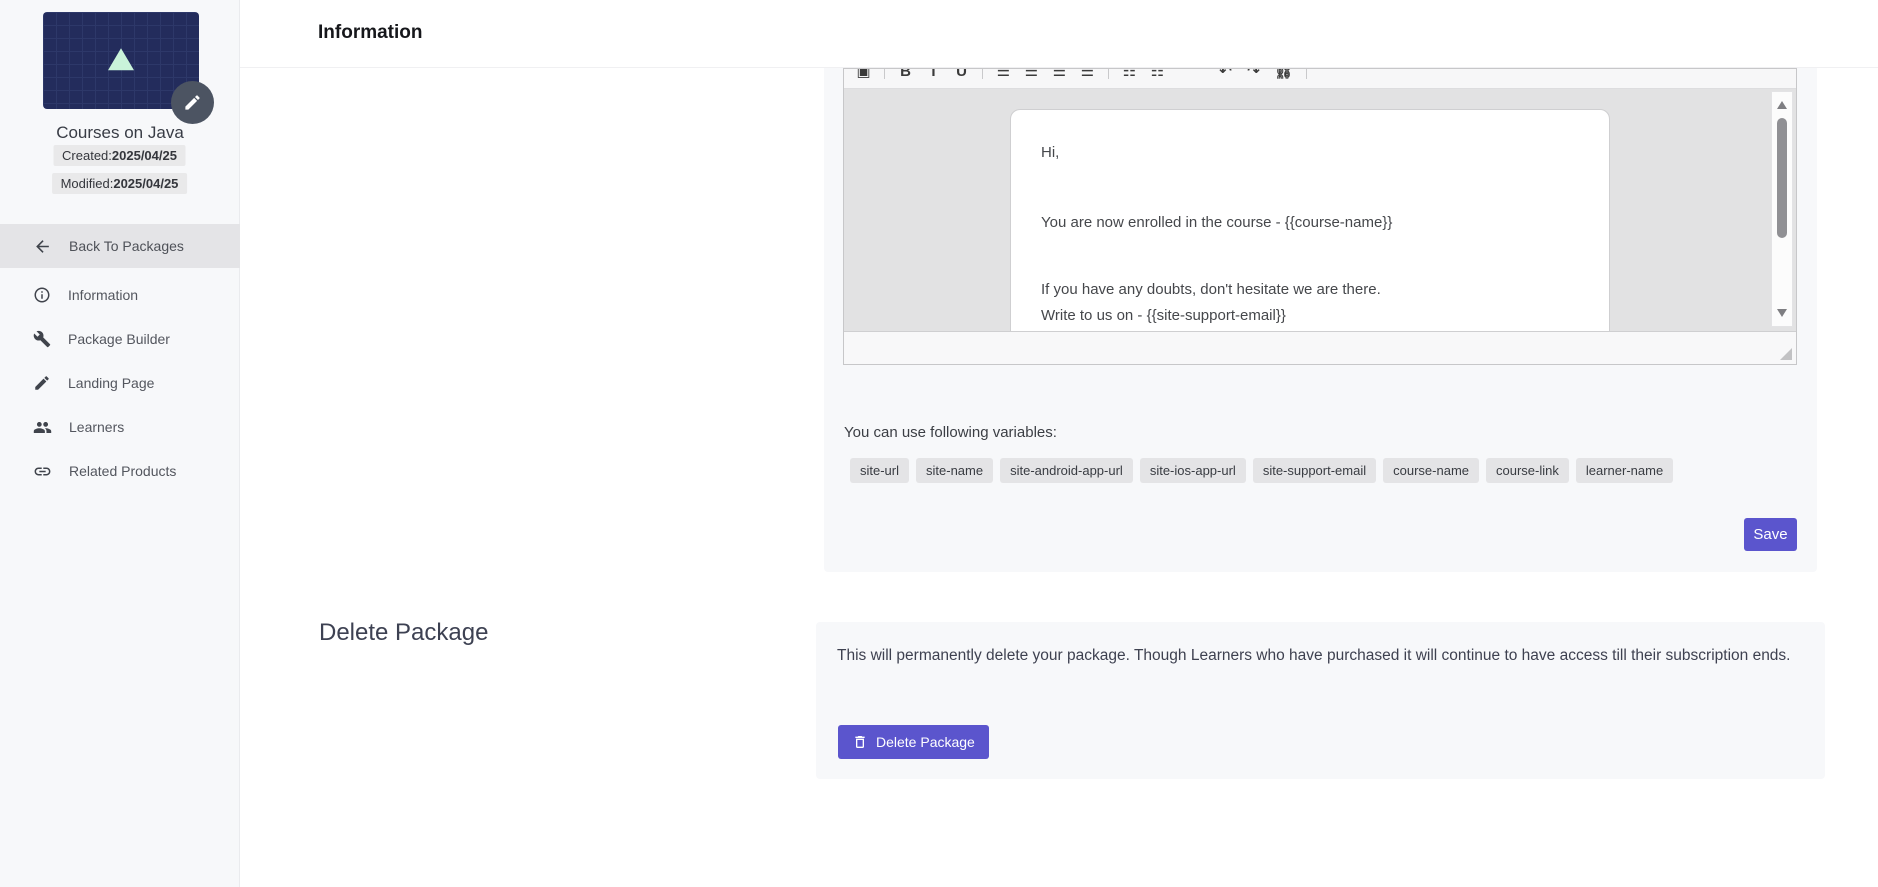 The width and height of the screenshot is (1878, 887). I want to click on variable-chip: site-ios-app-url, so click(1192, 470).